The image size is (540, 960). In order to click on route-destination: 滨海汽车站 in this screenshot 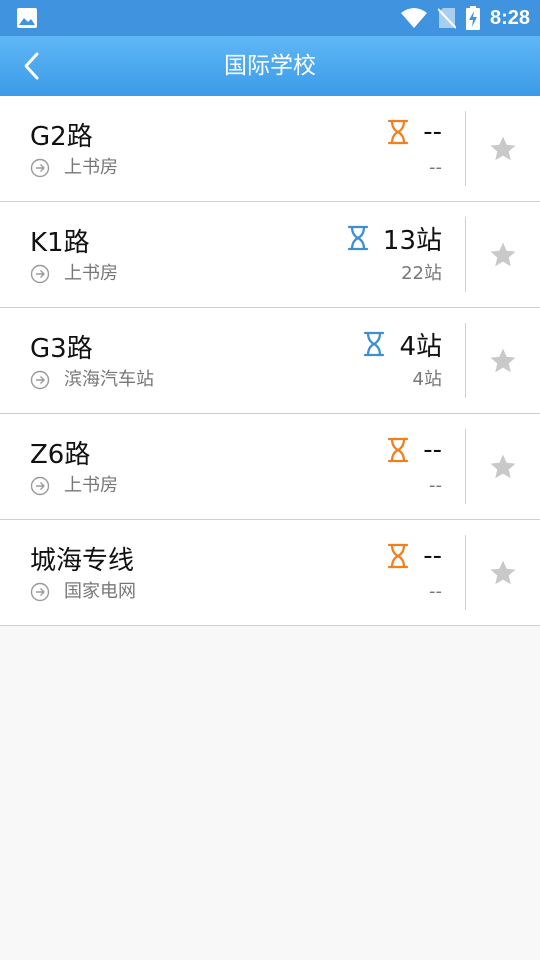, I will do `click(109, 379)`.